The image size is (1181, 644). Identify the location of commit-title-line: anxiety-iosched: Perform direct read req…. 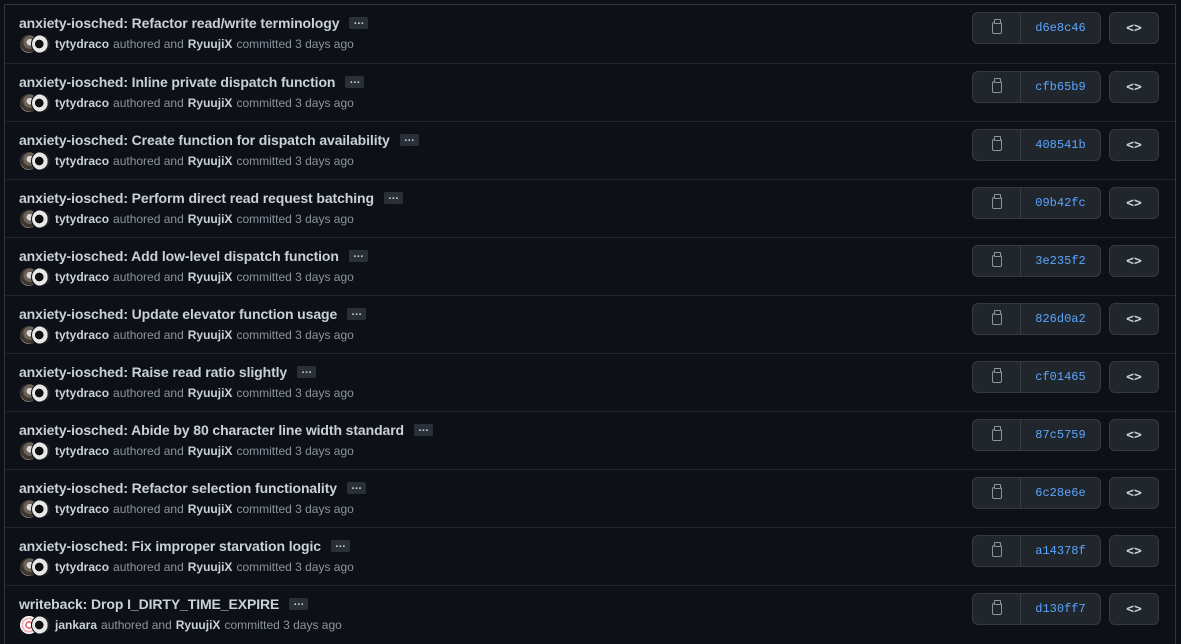
(211, 198).